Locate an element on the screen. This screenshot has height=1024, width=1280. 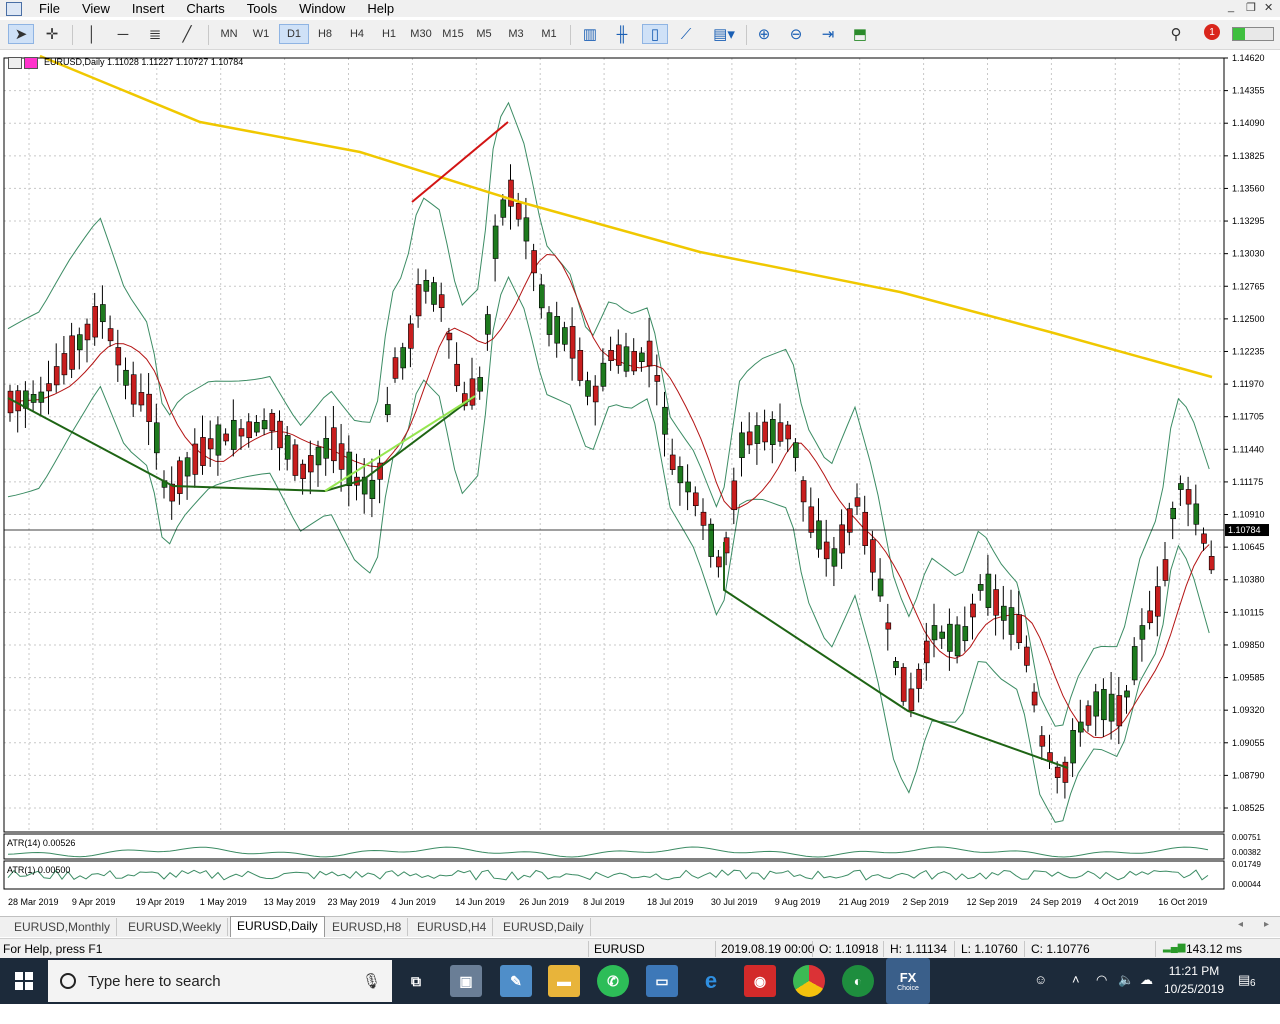
menu-help: Help is located at coordinates (380, 8).